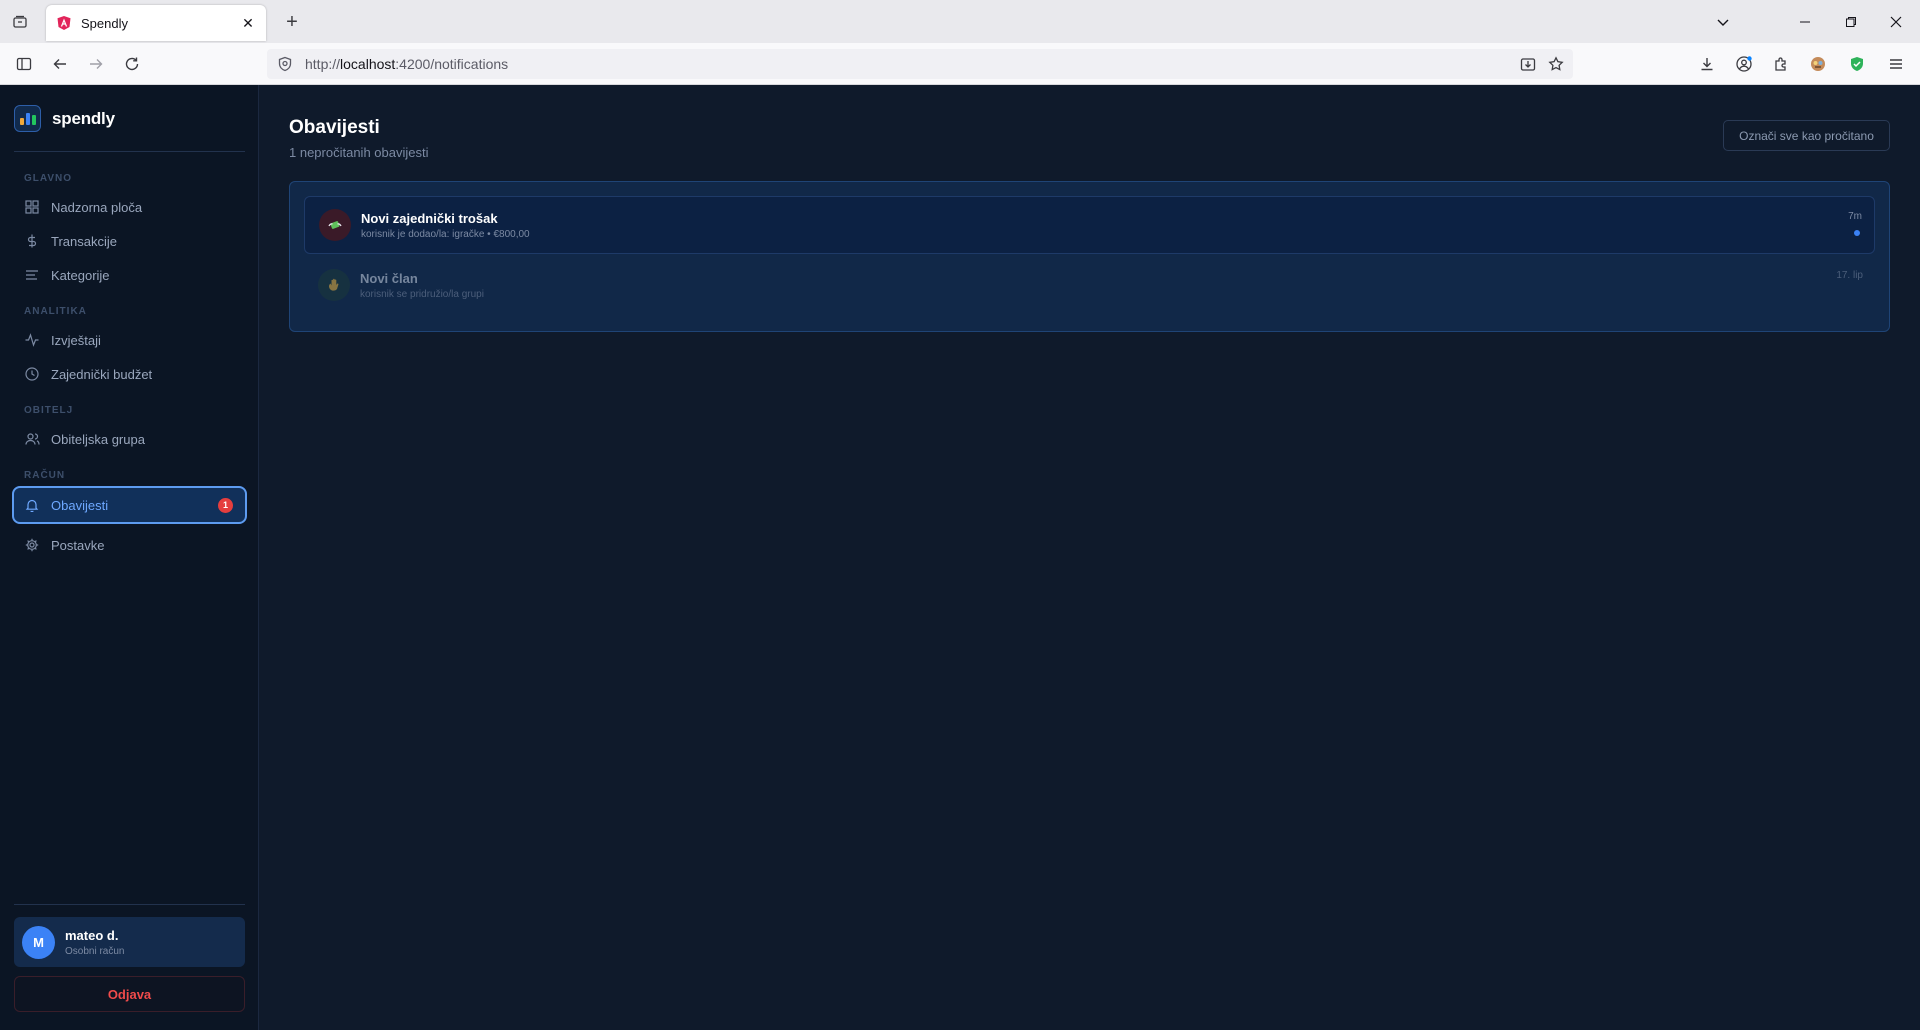  I want to click on tab-overflow-chevron-icon, so click(1723, 22).